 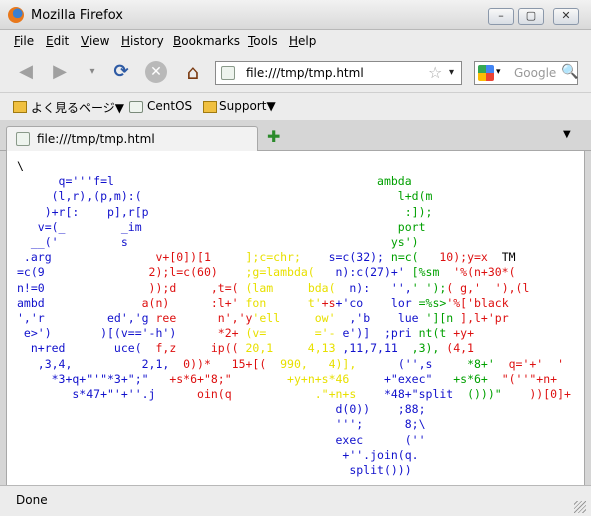 What do you see at coordinates (60, 72) in the screenshot?
I see `forward-arrow-icon: ▶` at bounding box center [60, 72].